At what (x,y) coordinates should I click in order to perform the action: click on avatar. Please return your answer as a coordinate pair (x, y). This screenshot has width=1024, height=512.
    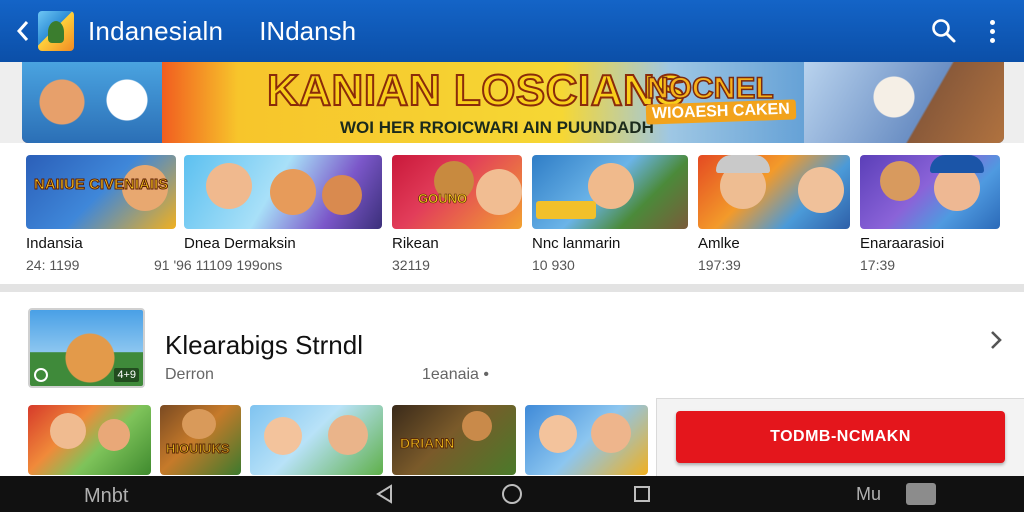
    Looking at the image, I should click on (921, 494).